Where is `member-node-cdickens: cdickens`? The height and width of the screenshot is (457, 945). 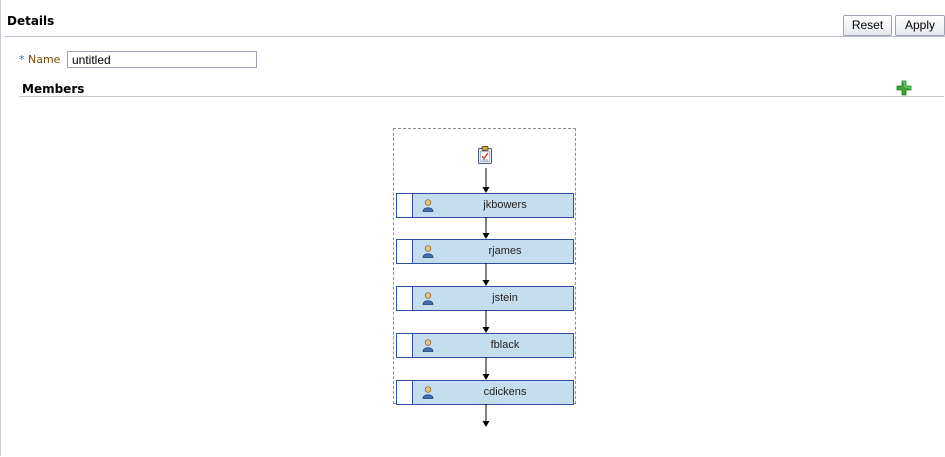
member-node-cdickens: cdickens is located at coordinates (485, 392).